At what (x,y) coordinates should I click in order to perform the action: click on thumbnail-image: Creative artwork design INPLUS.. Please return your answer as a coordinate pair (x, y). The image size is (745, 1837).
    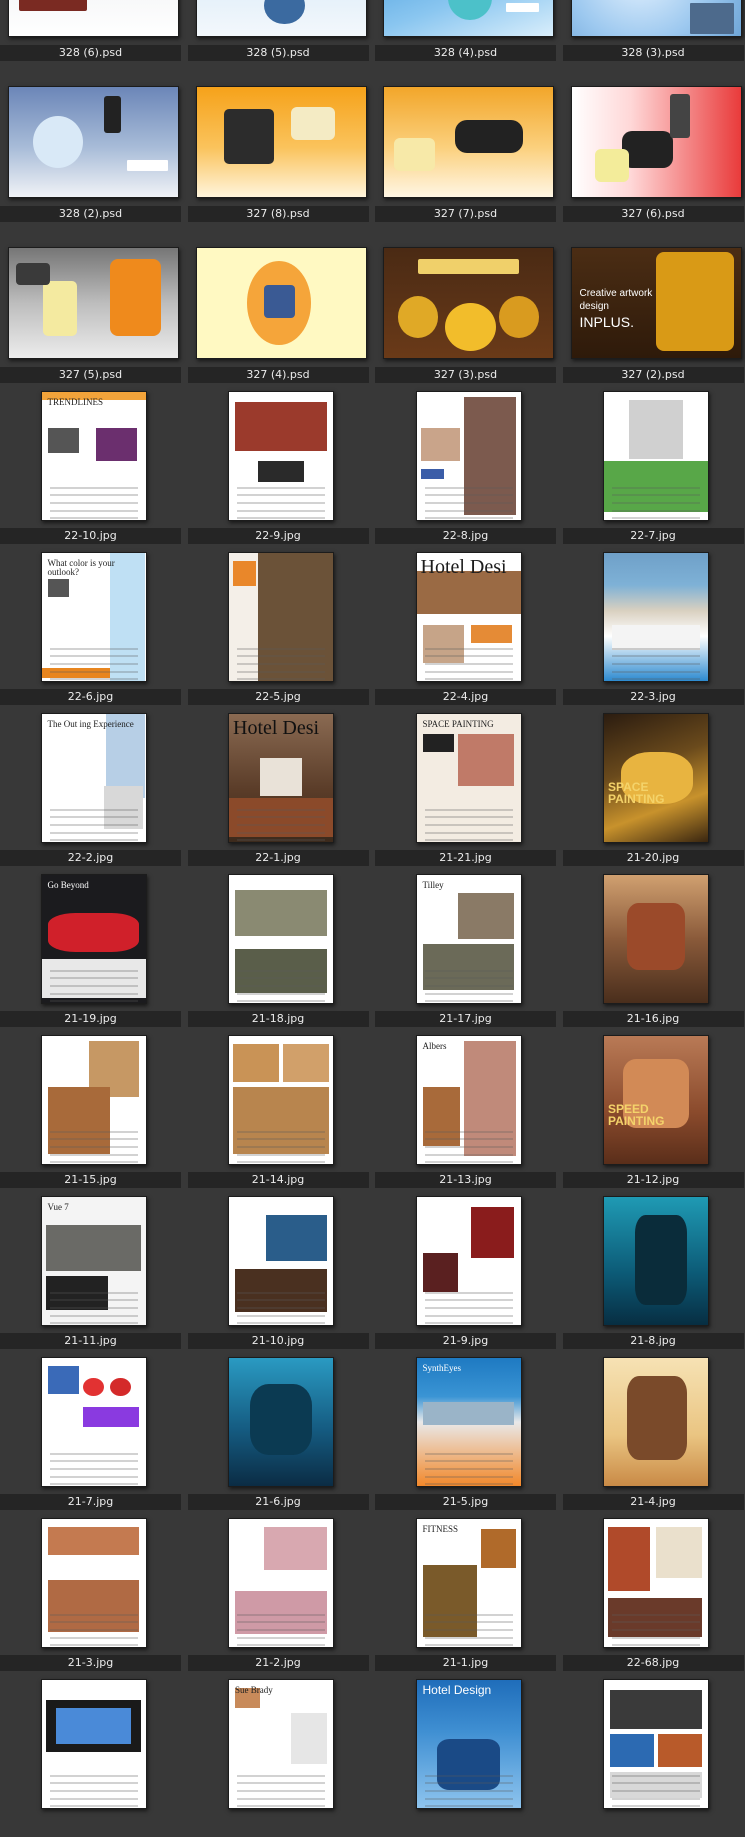
    Looking at the image, I should click on (656, 303).